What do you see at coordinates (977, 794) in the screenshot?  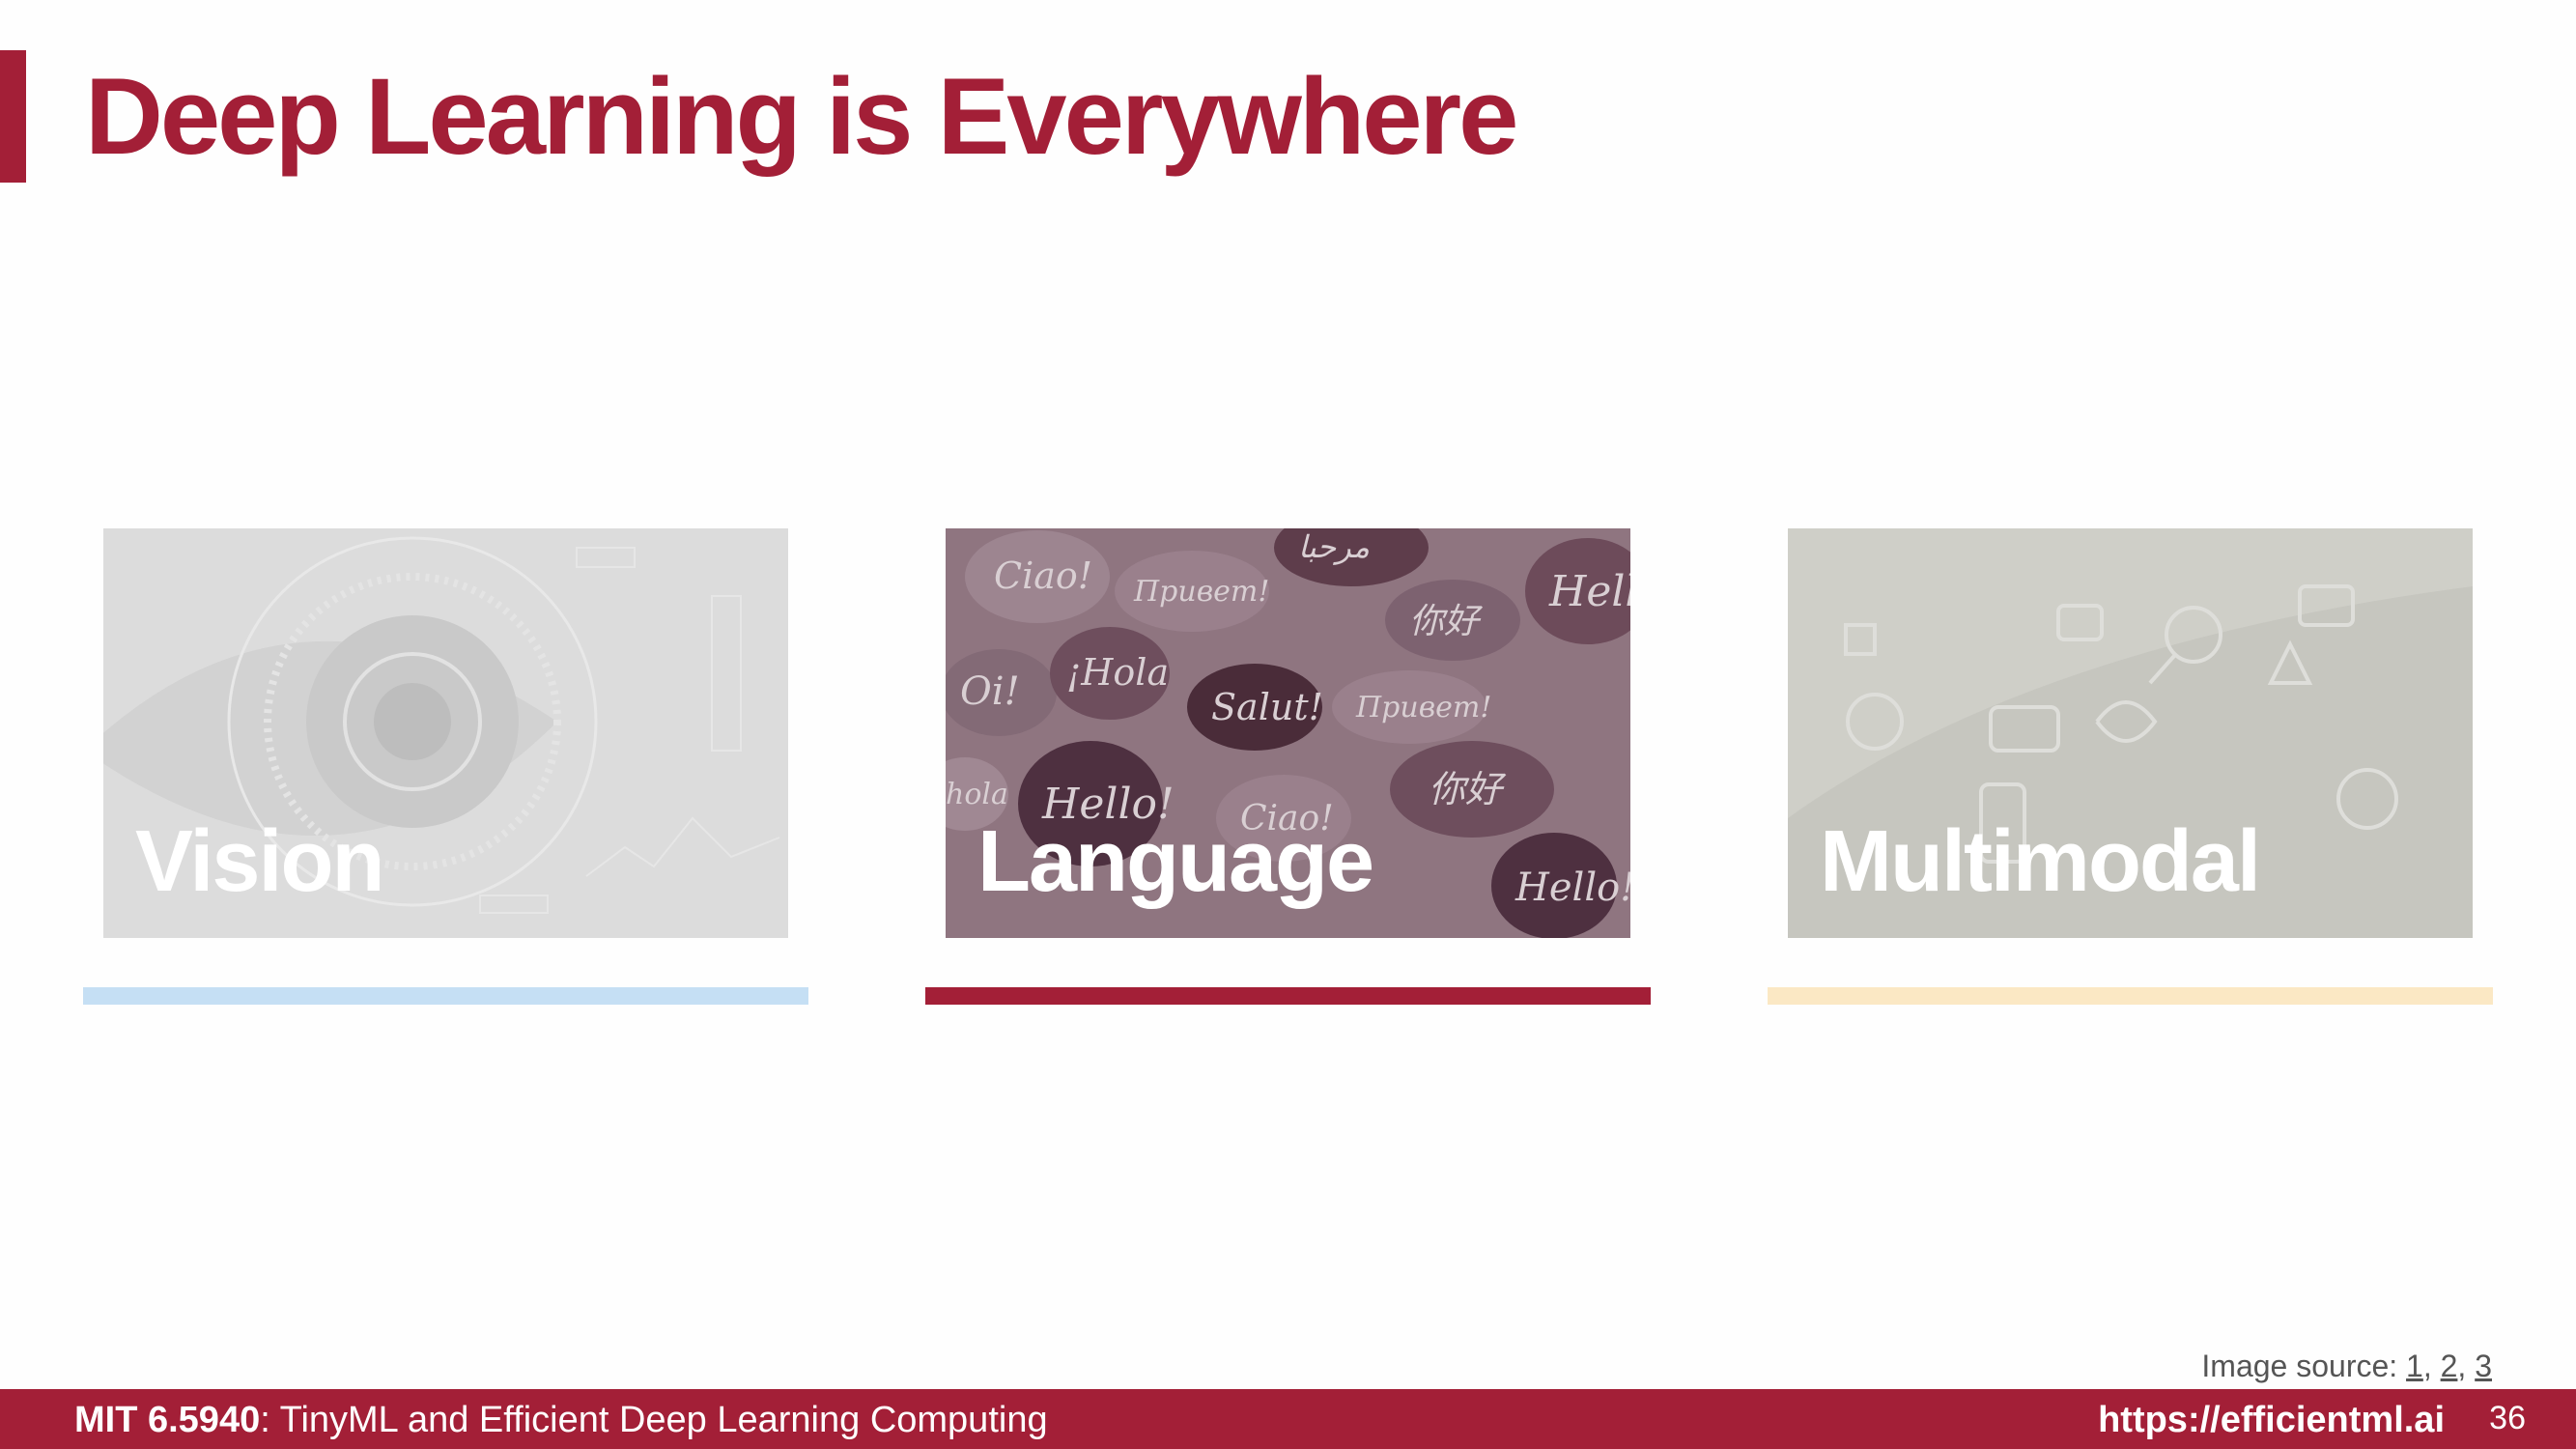 I see `bubble-text: hola` at bounding box center [977, 794].